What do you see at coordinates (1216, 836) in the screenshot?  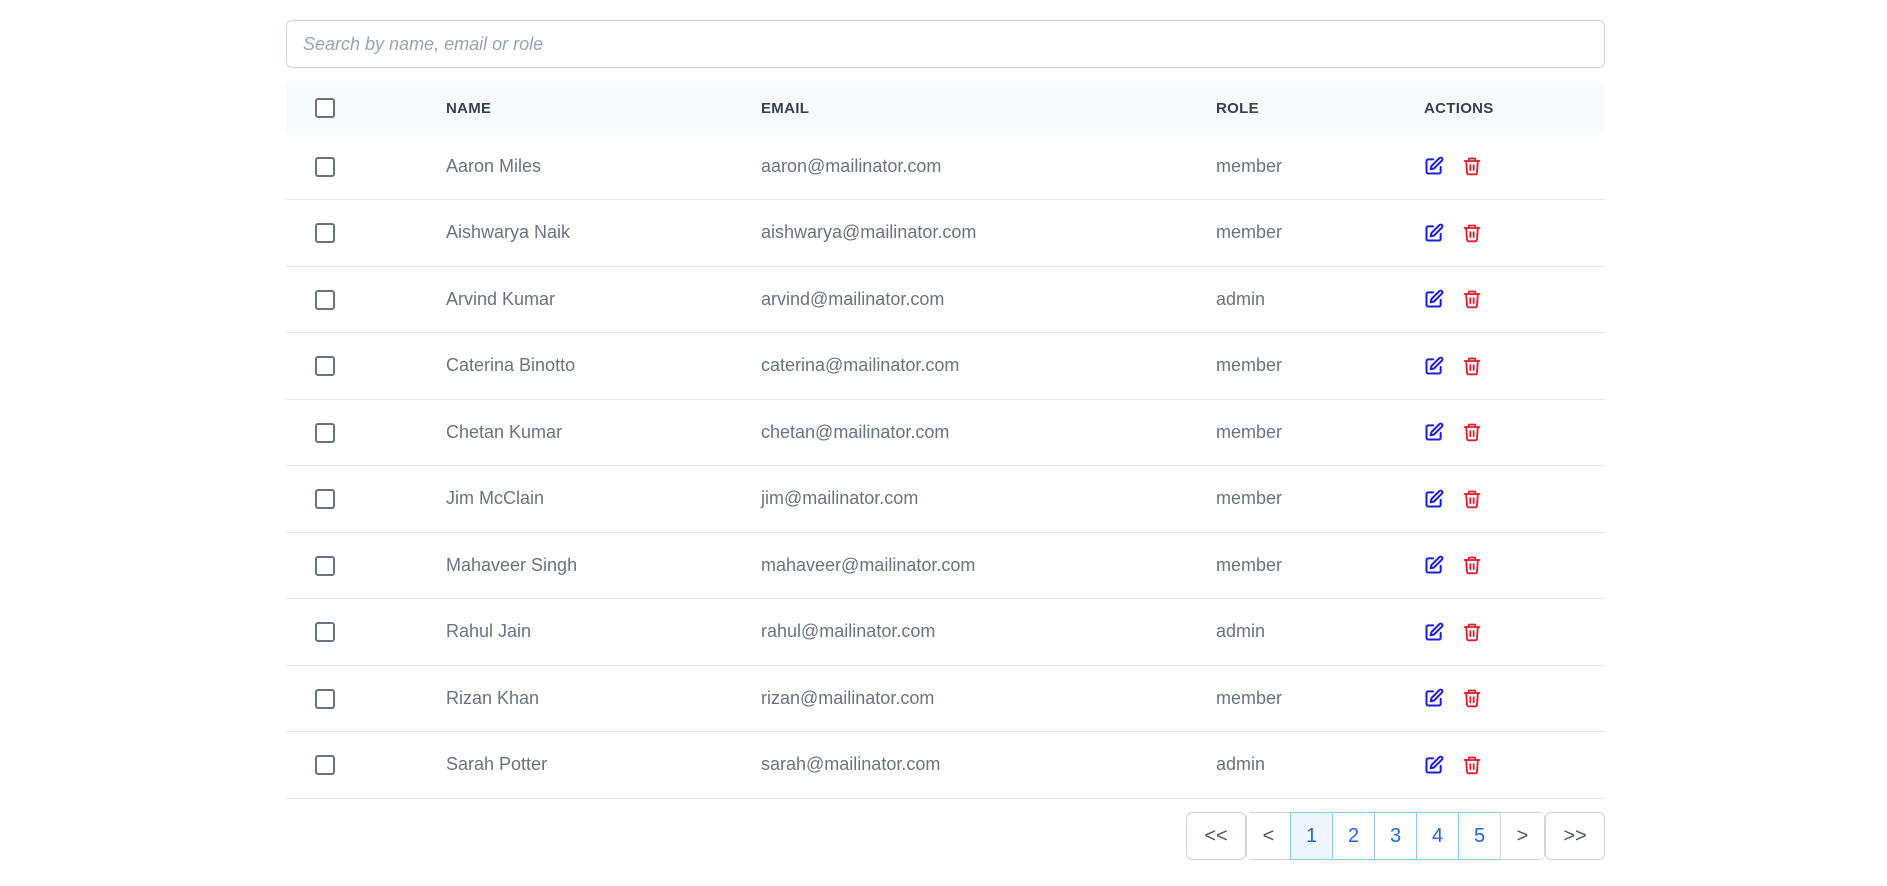 I see `first-page-button: <<` at bounding box center [1216, 836].